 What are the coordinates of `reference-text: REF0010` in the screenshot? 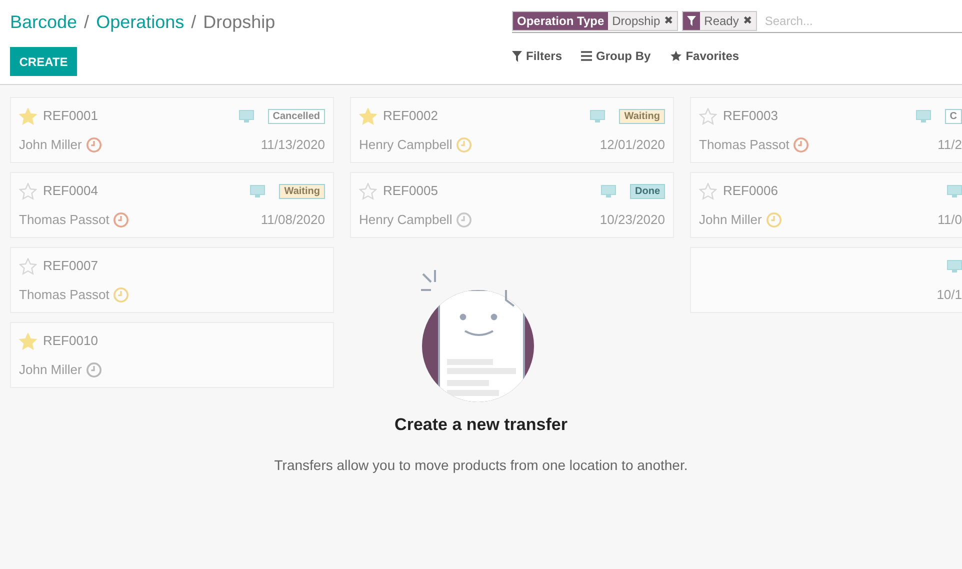 It's located at (70, 341).